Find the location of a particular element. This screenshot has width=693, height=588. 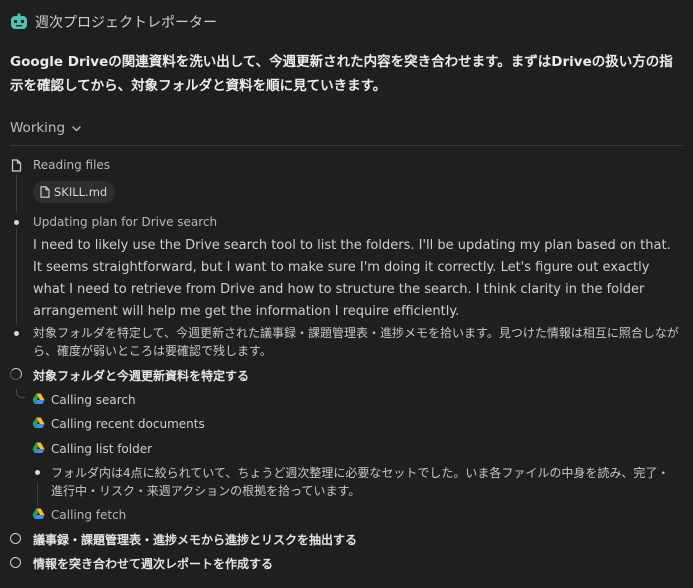

step-label: Updating plan for Drive search is located at coordinates (125, 222).